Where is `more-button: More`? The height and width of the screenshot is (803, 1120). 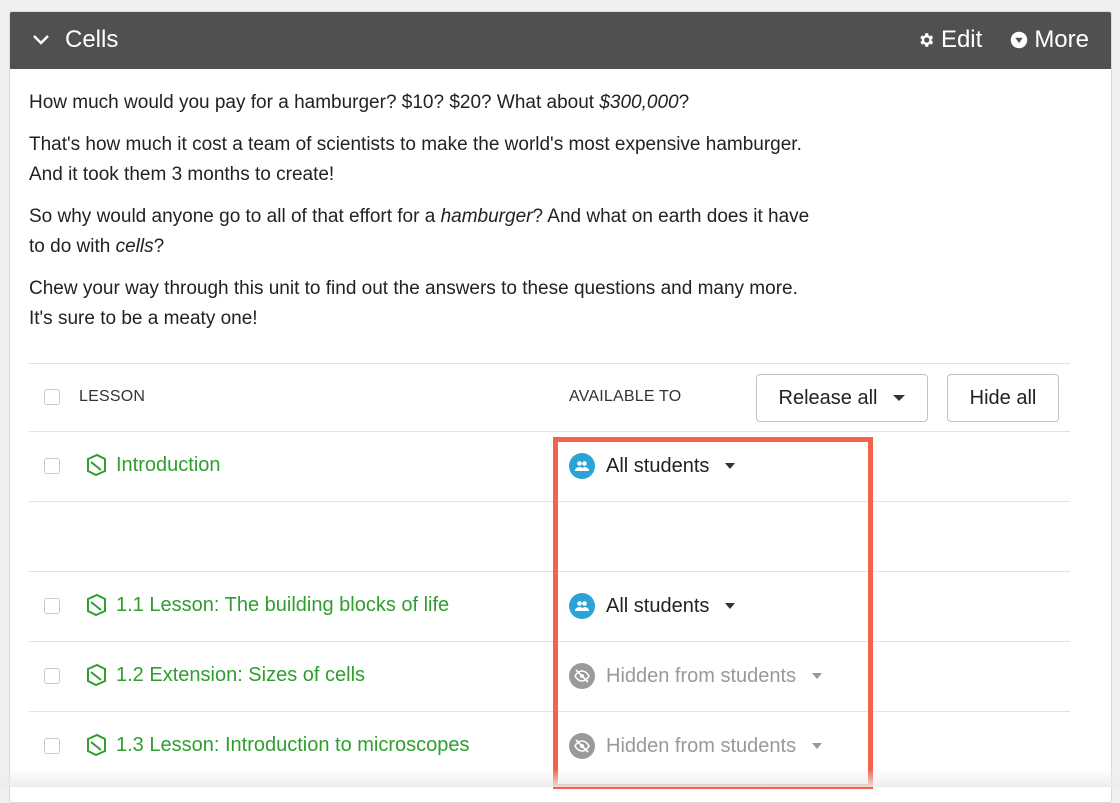 more-button: More is located at coordinates (1049, 40).